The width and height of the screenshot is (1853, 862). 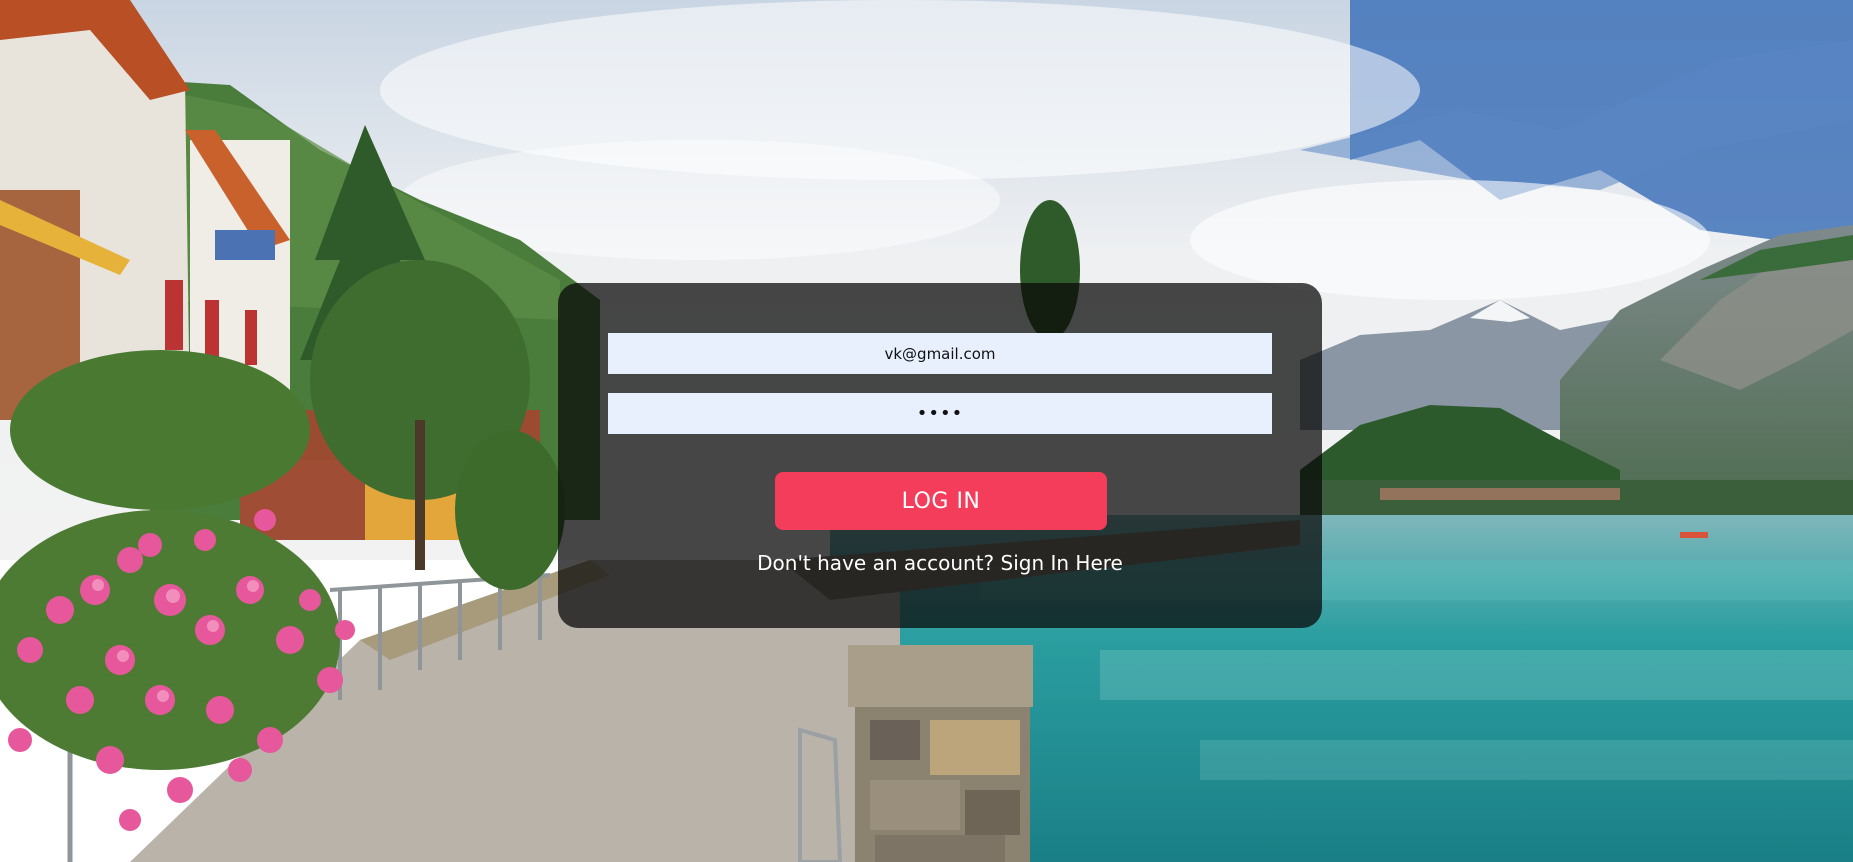 I want to click on signup-prompt: Don't have an account? Sign In Here, so click(x=940, y=563).